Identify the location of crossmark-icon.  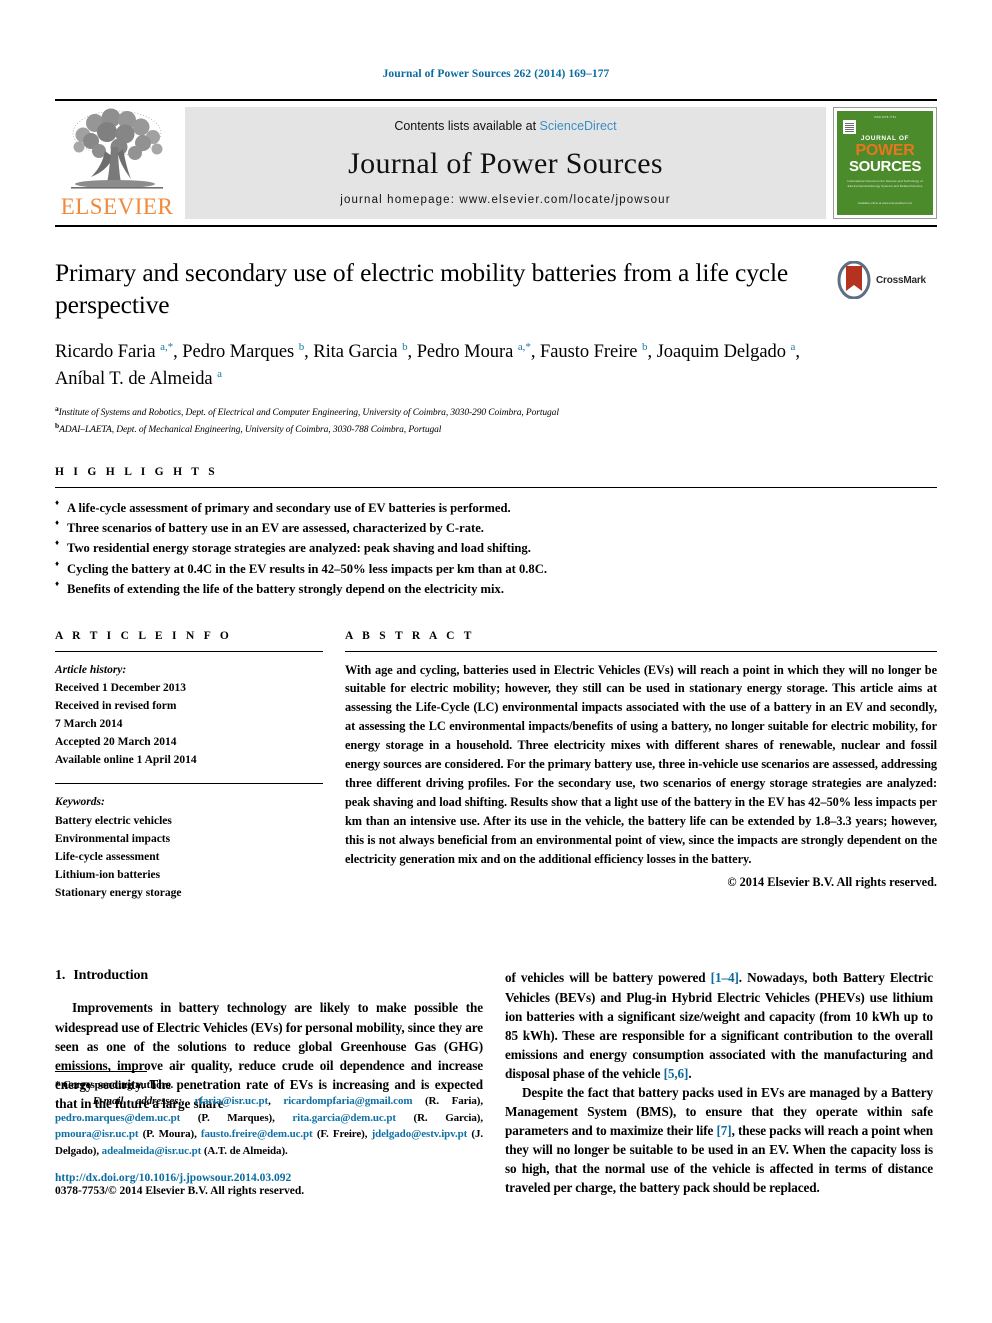
(854, 280).